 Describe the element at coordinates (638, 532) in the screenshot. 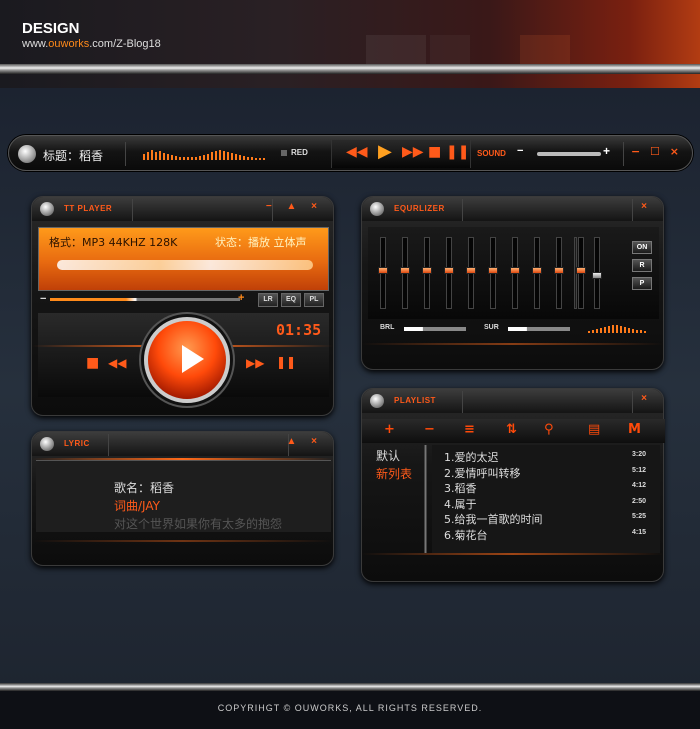

I see `track-duration: 4:15` at that location.